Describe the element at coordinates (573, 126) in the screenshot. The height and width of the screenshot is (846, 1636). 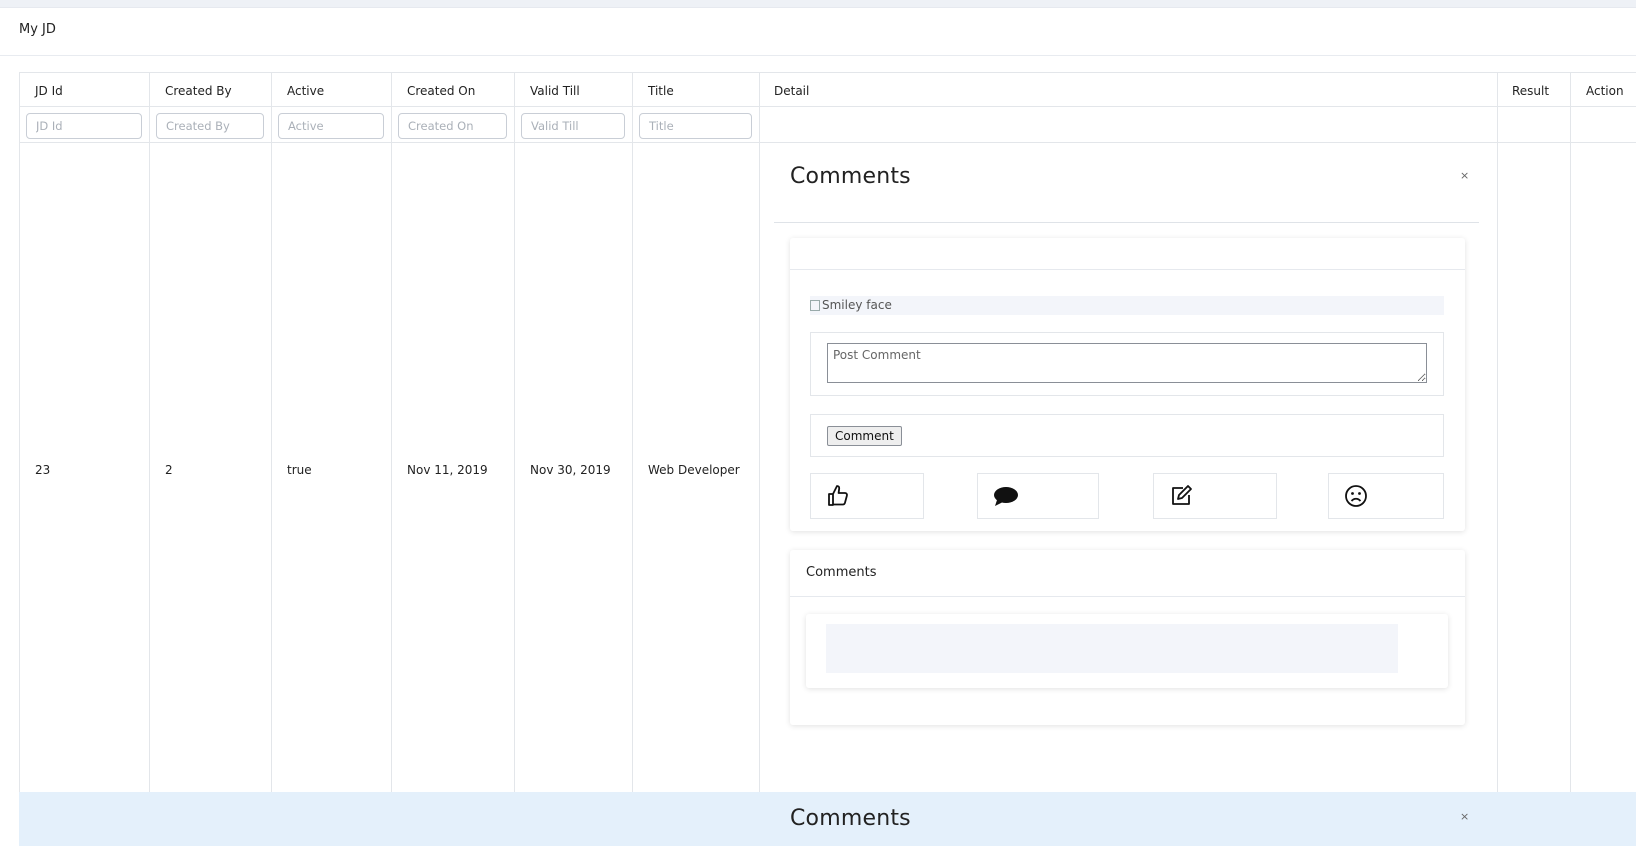
I see `filter-valid-till-input` at that location.